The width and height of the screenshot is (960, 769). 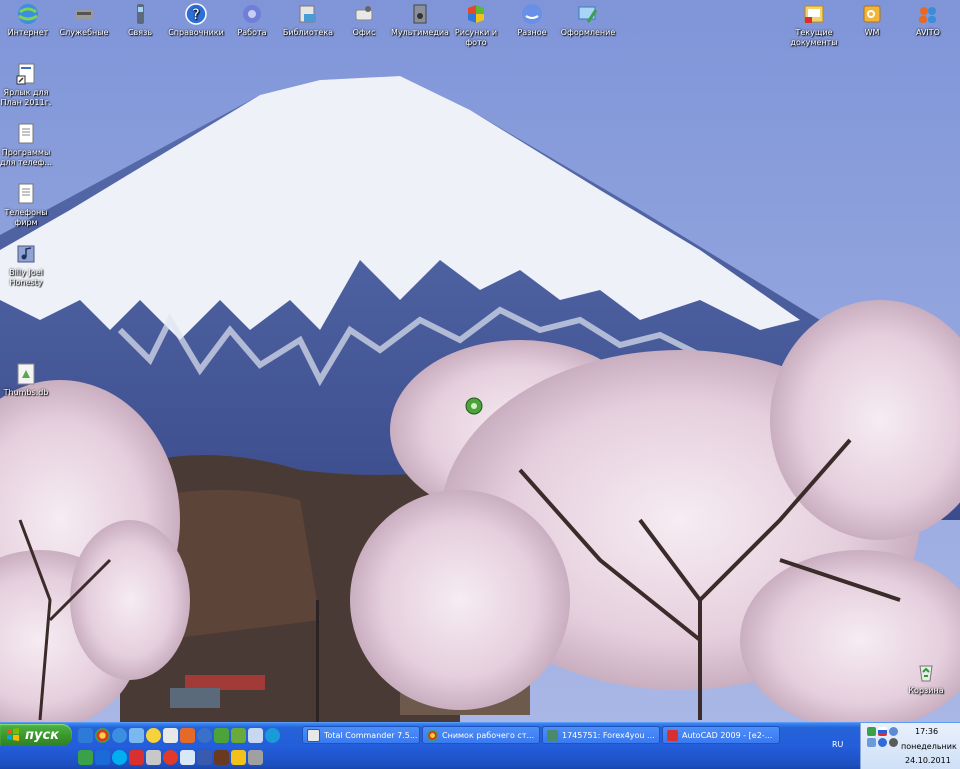 What do you see at coordinates (313, 735) in the screenshot?
I see `total-commander-icon` at bounding box center [313, 735].